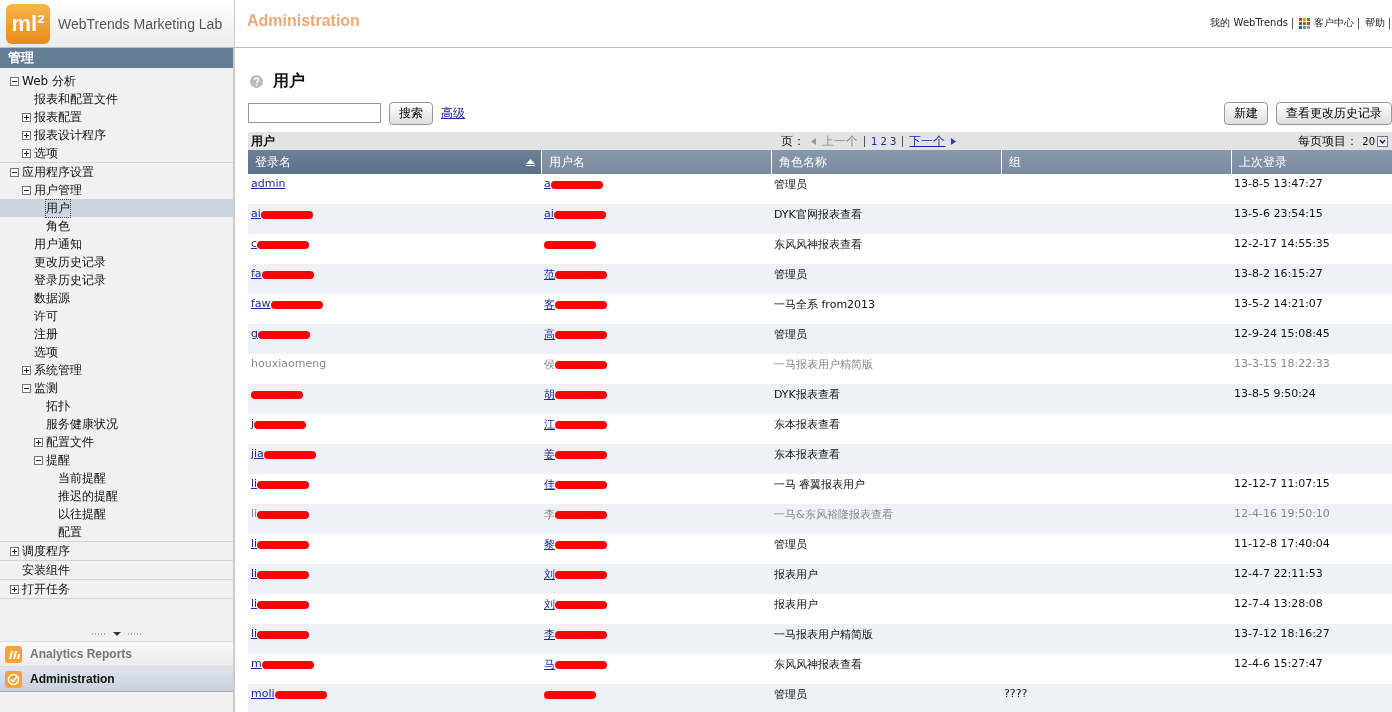 Image resolution: width=1392 pixels, height=712 pixels. What do you see at coordinates (58, 406) in the screenshot?
I see `tree-item: 拓扑` at bounding box center [58, 406].